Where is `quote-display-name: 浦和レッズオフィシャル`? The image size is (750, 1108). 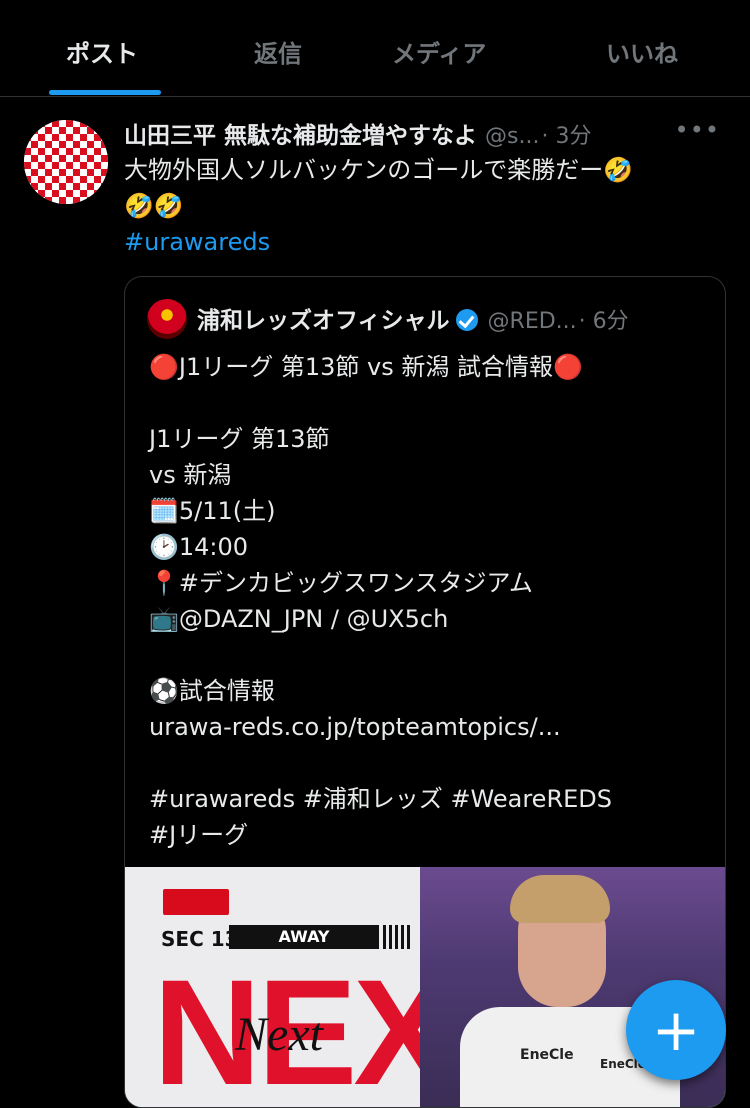
quote-display-name: 浦和レッズオフィシャル is located at coordinates (323, 321).